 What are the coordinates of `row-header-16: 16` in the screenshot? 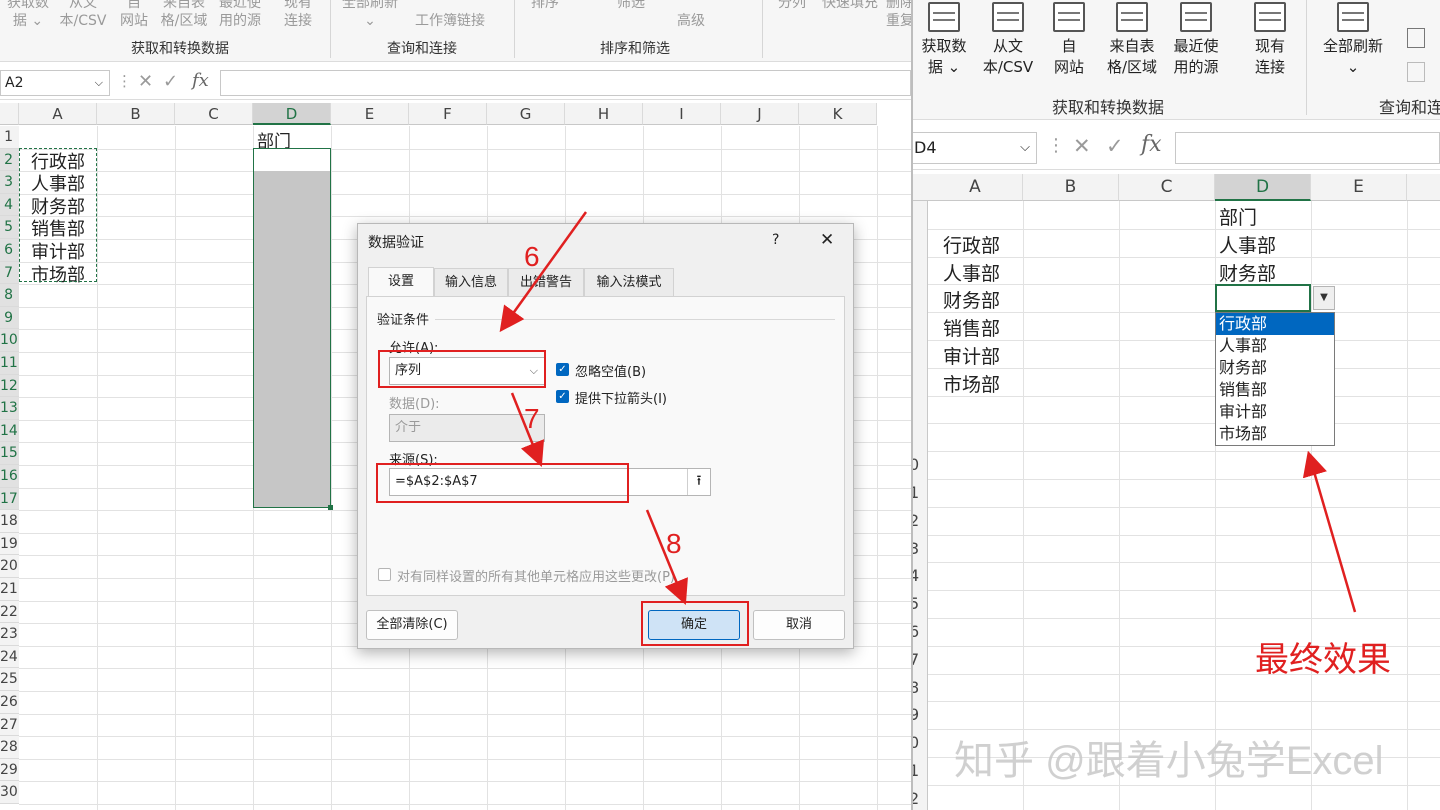 It's located at (9, 476).